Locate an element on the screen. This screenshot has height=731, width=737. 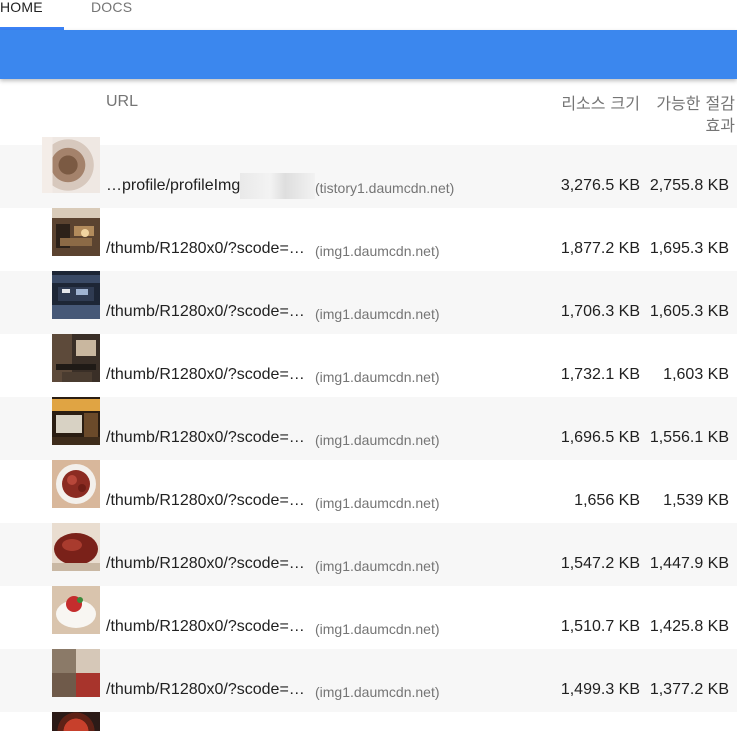
row-potential-savings: 2,755.8 KB is located at coordinates (689, 185).